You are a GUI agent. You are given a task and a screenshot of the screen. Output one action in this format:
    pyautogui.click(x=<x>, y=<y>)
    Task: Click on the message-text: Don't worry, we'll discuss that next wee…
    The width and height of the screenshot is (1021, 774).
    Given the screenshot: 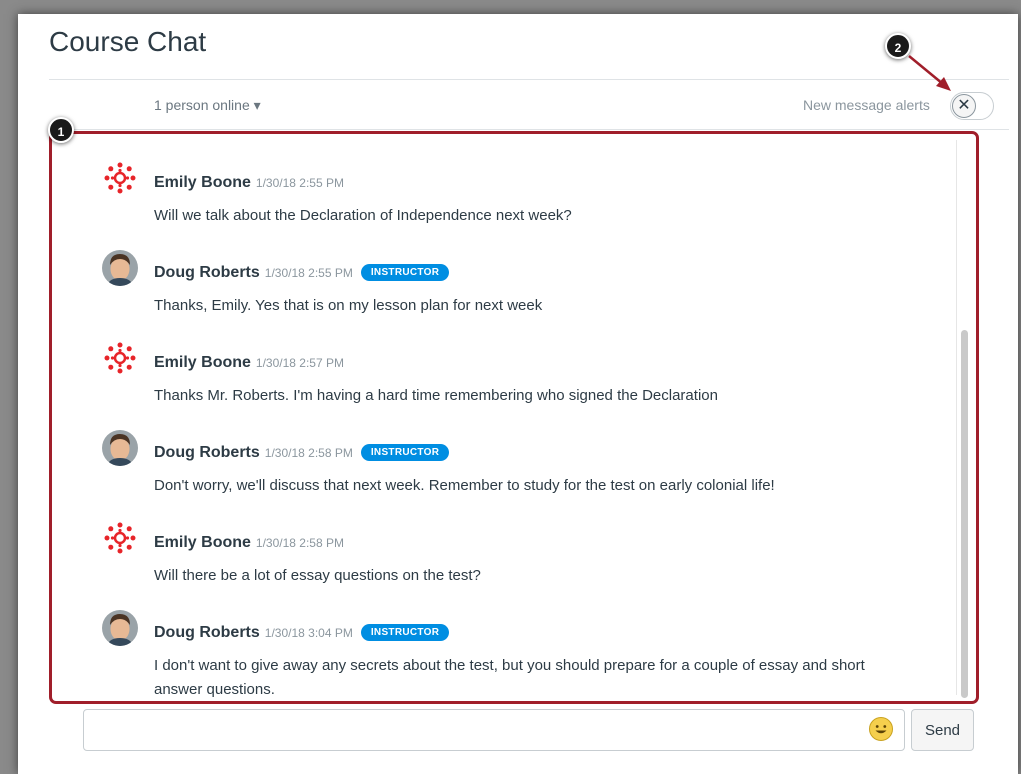 What is the action you would take?
    pyautogui.click(x=464, y=485)
    